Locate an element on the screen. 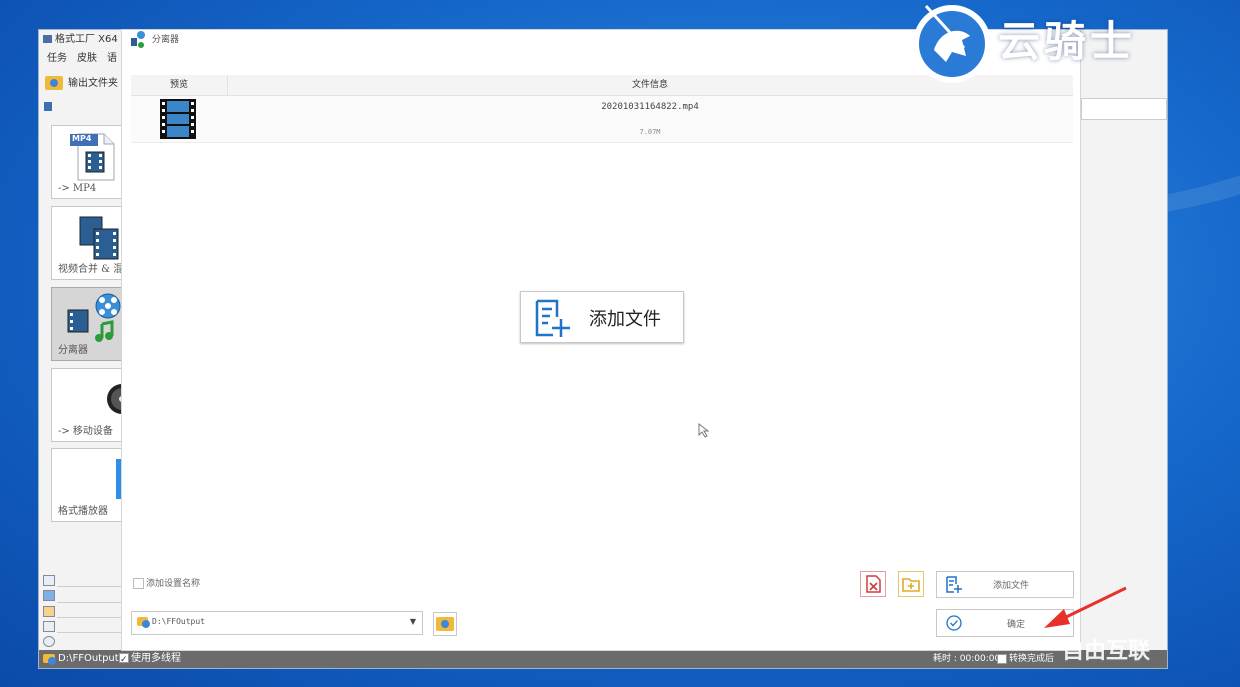  add-file-button-label: 添加文件 is located at coordinates (1011, 586).